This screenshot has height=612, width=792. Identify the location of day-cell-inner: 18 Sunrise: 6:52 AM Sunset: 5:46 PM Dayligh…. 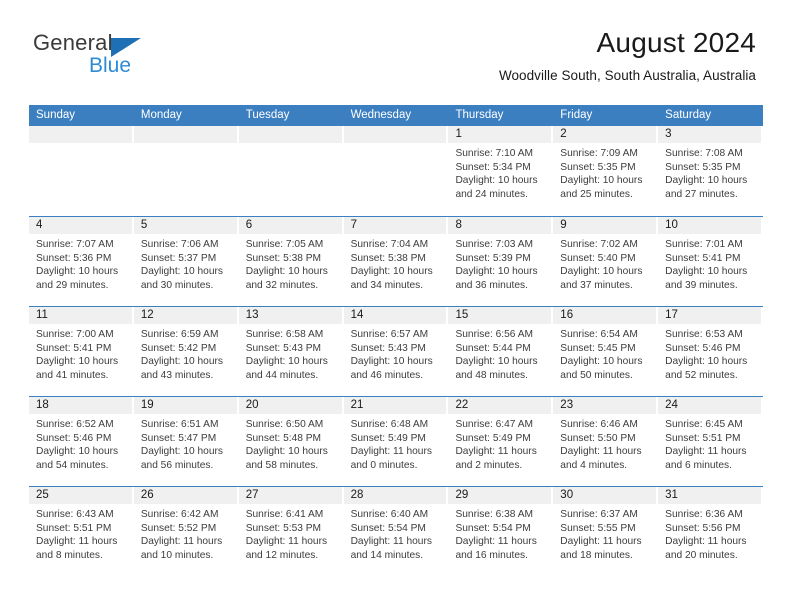
(80, 441).